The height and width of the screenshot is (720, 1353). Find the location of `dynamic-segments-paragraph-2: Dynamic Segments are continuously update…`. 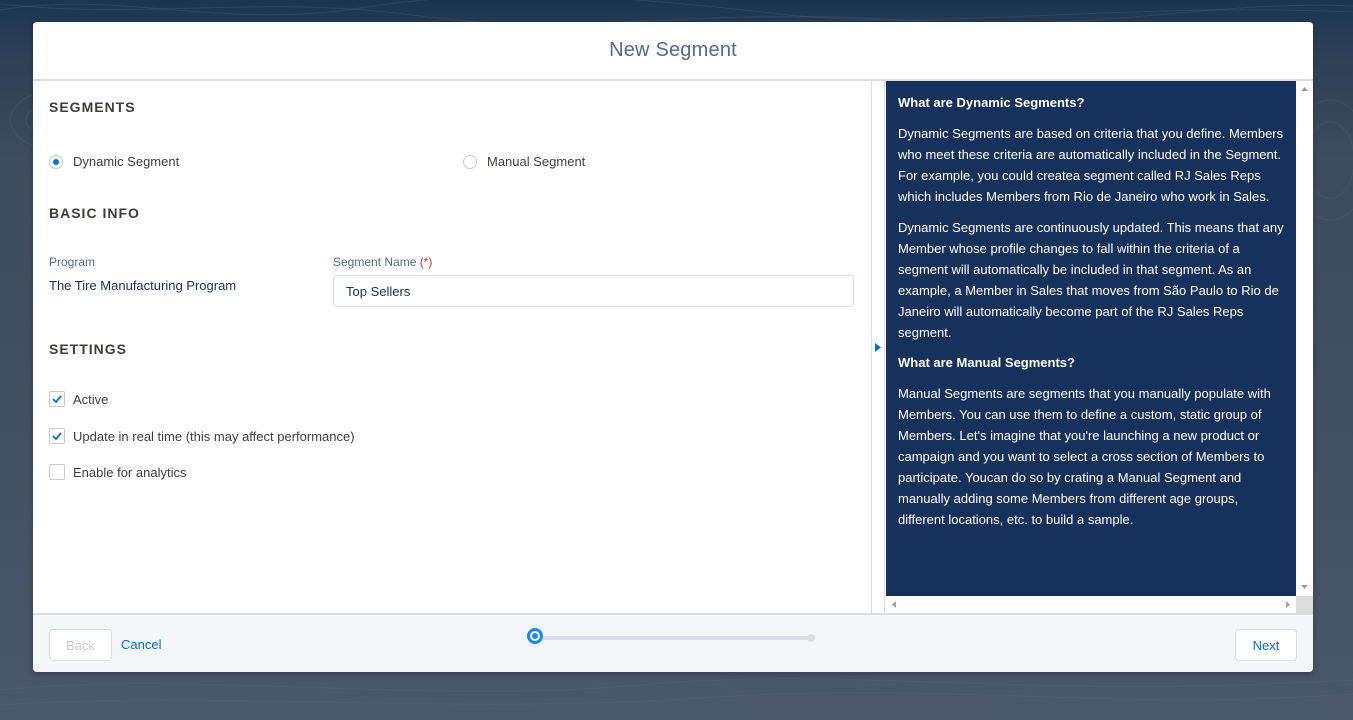

dynamic-segments-paragraph-2: Dynamic Segments are continuously update… is located at coordinates (1091, 280).